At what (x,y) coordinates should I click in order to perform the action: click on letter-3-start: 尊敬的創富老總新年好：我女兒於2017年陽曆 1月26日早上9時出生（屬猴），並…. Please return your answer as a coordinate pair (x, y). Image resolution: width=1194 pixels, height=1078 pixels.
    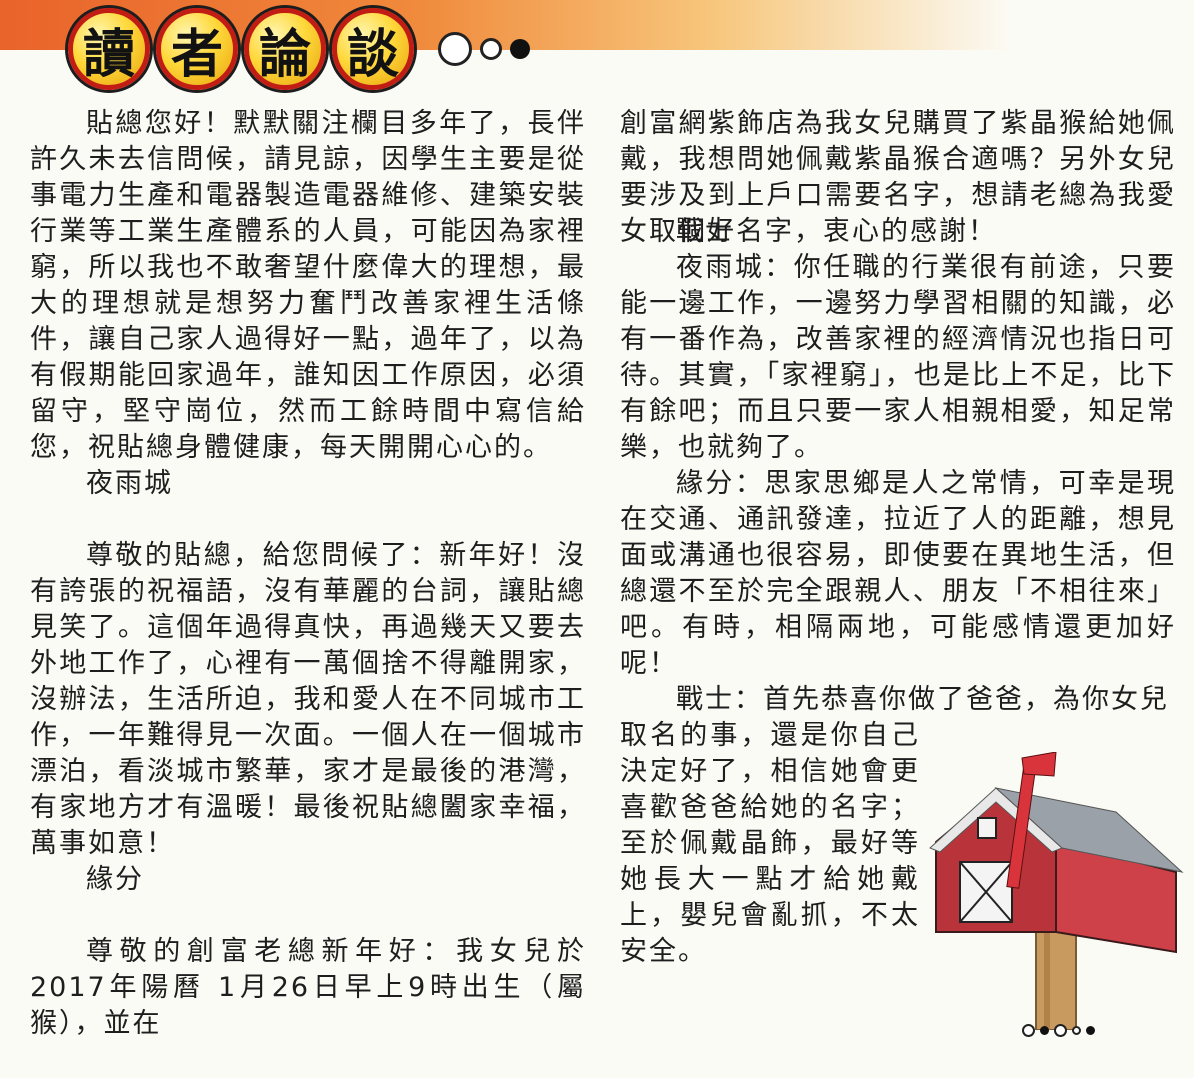
    Looking at the image, I should click on (308, 988).